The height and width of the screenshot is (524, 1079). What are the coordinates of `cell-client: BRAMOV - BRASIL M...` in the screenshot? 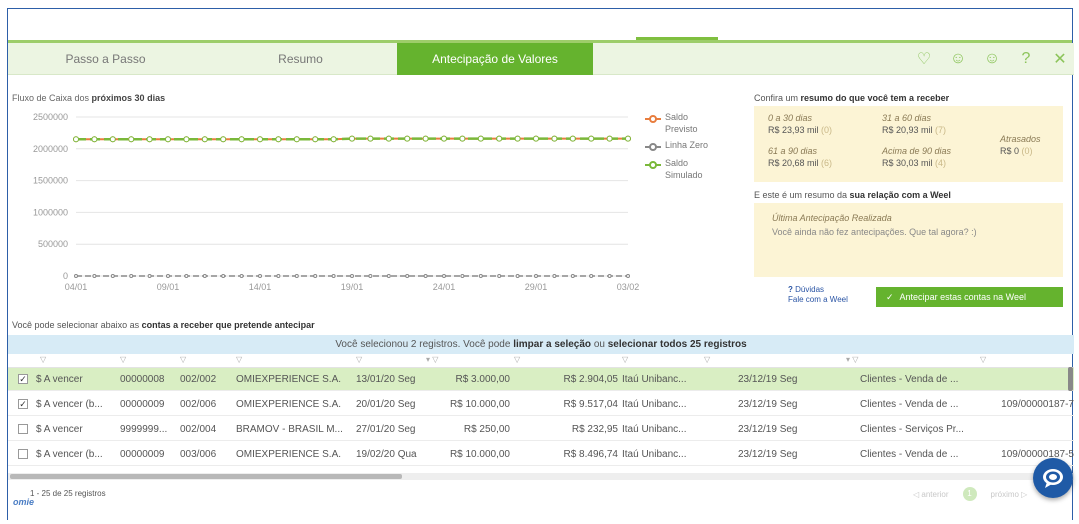 It's located at (289, 429).